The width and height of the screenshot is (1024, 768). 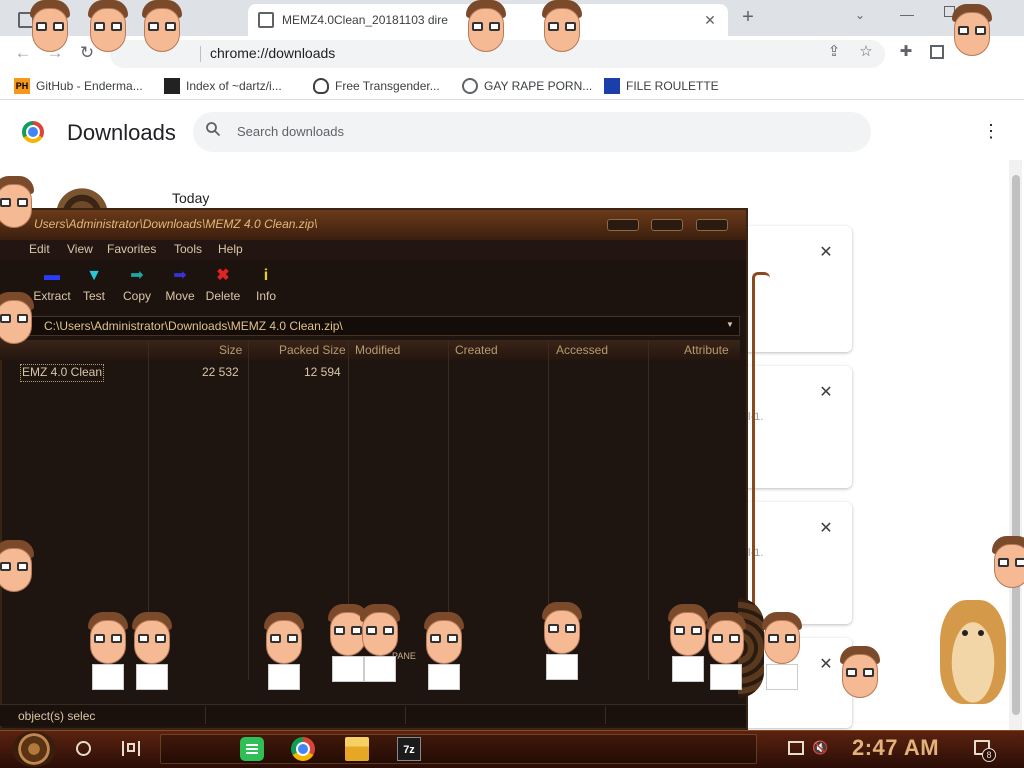 I want to click on extensions-icon: ✚, so click(x=906, y=52).